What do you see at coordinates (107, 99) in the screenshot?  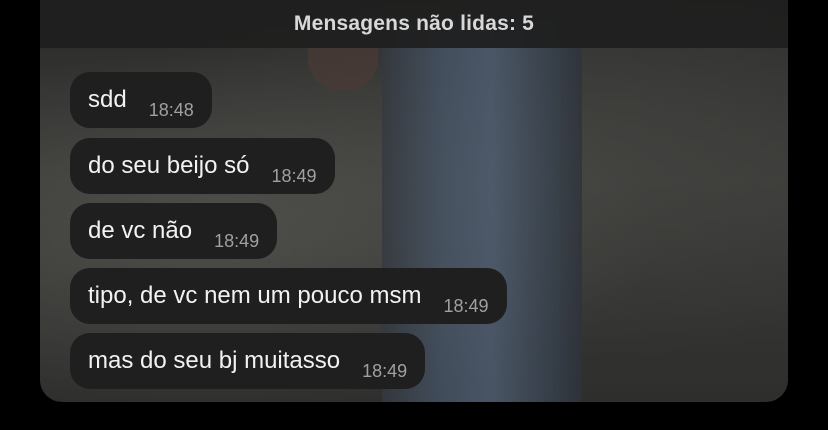 I see `message-text: sdd` at bounding box center [107, 99].